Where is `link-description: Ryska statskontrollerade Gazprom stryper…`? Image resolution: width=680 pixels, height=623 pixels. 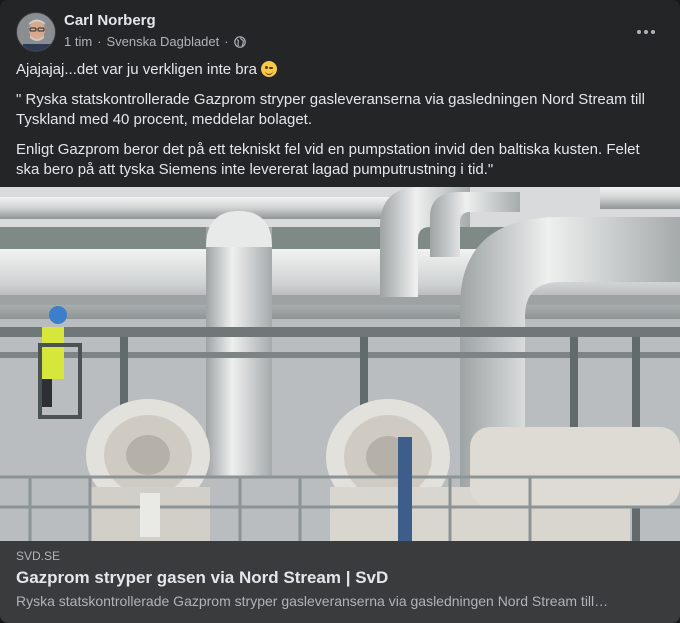
link-description: Ryska statskontrollerade Gazprom stryper… is located at coordinates (312, 601).